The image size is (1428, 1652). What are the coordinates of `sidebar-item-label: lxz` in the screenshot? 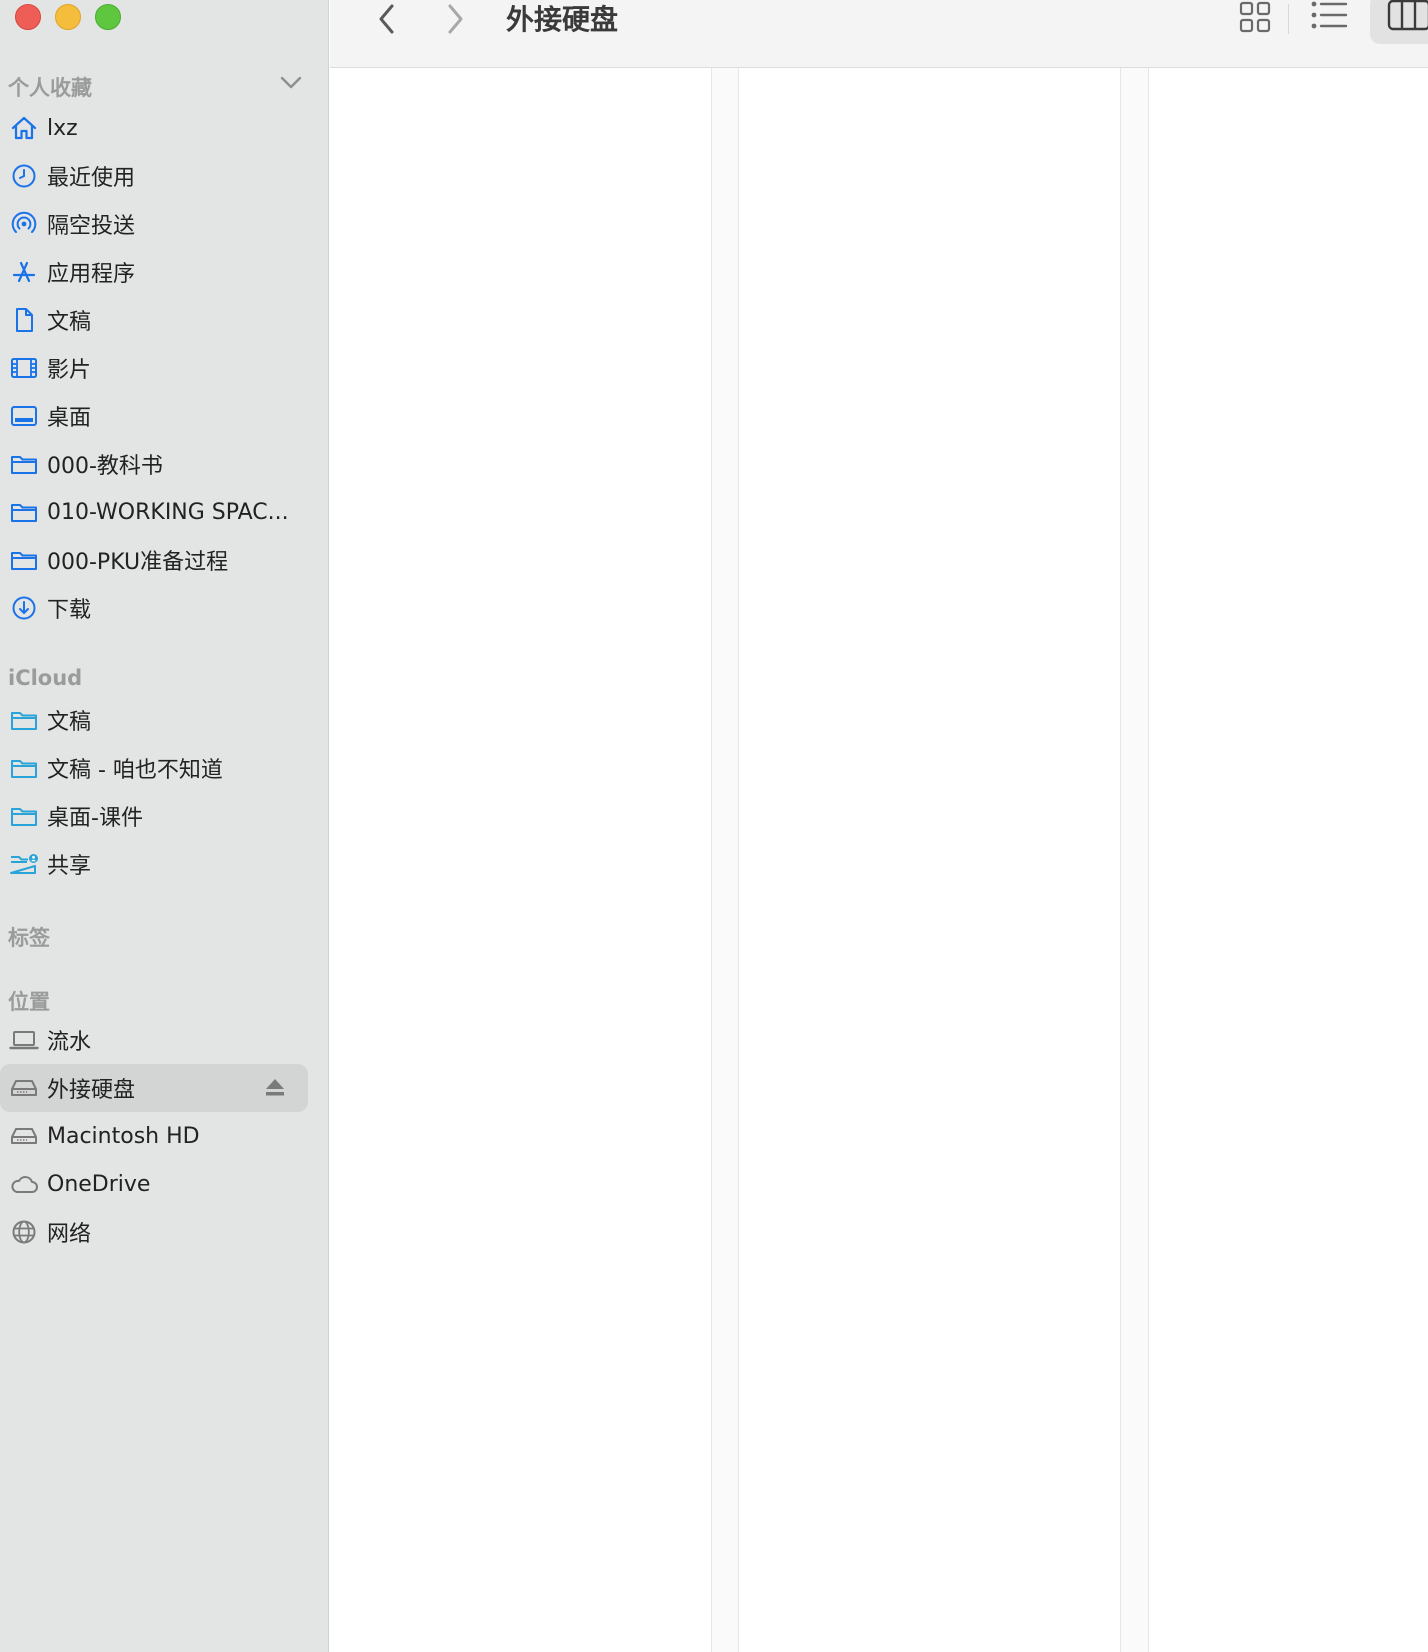 It's located at (62, 128).